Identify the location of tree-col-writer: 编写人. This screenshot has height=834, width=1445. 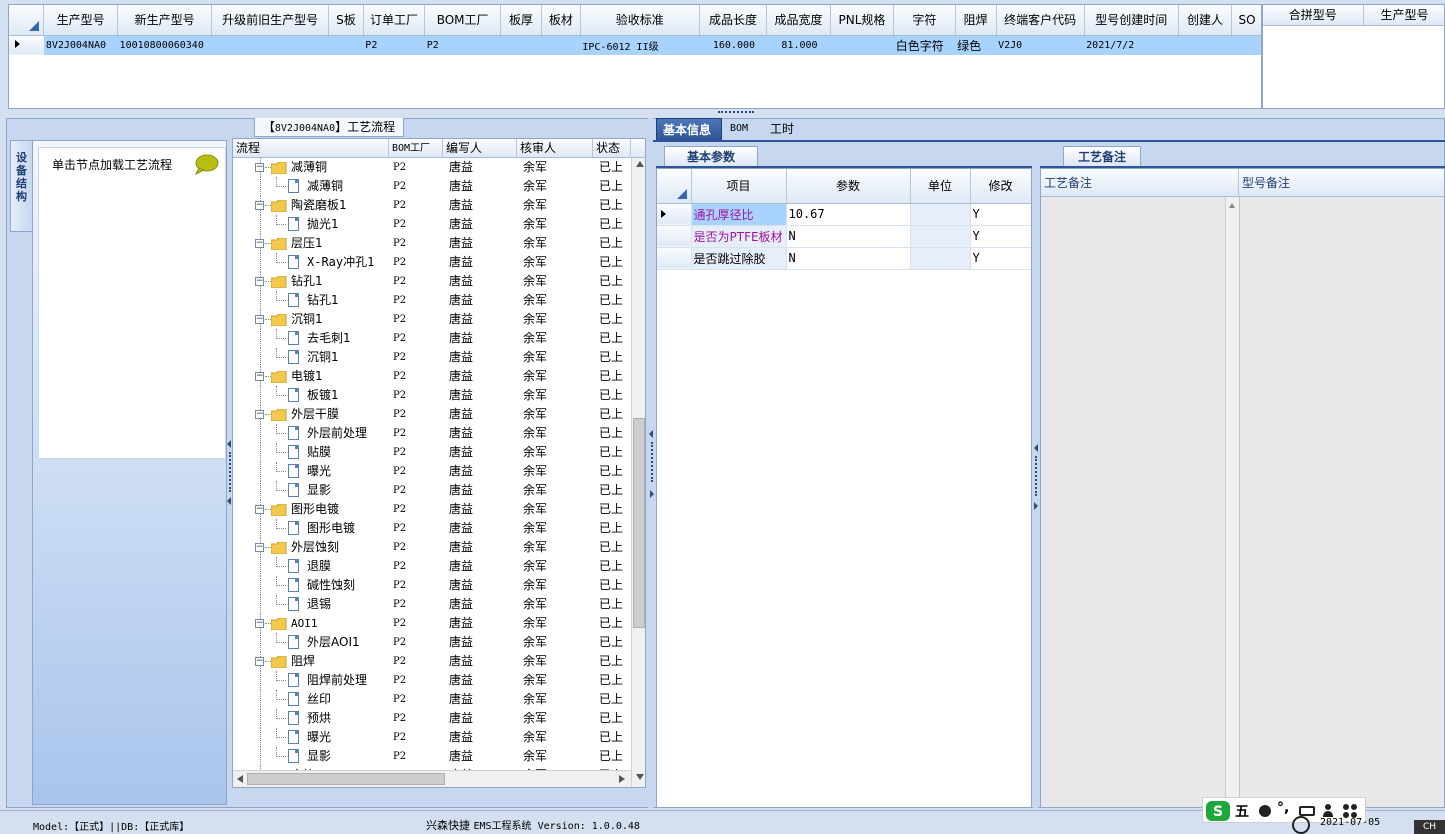
(480, 148).